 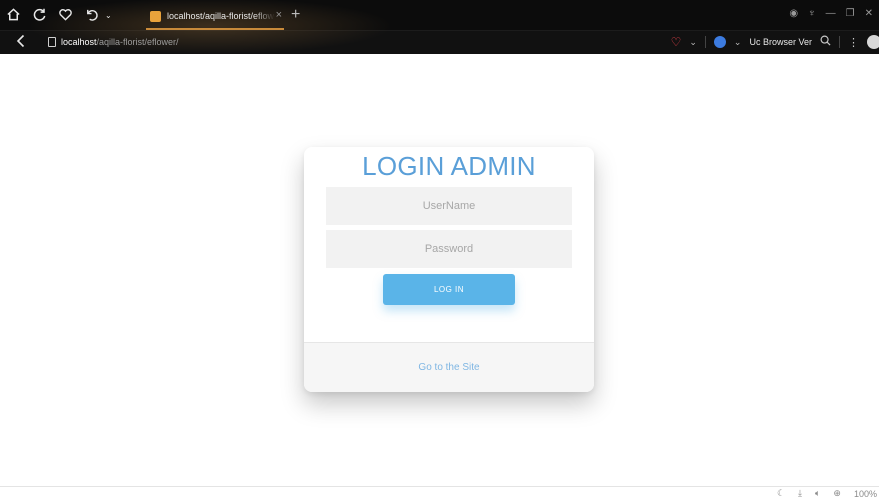 What do you see at coordinates (793, 13) in the screenshot?
I see `extension-icon: ◉` at bounding box center [793, 13].